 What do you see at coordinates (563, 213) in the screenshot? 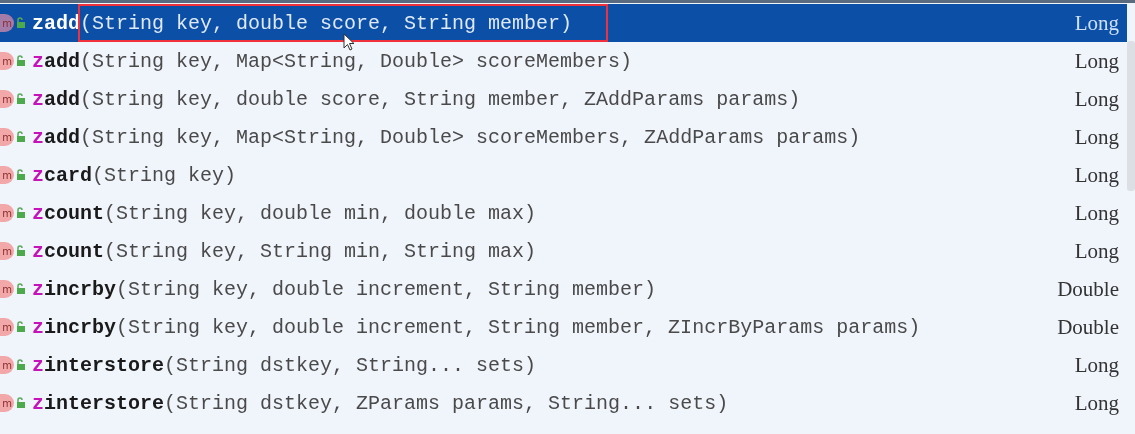
I see `completion-item: m zcount(String key, double min, double max) Long` at bounding box center [563, 213].